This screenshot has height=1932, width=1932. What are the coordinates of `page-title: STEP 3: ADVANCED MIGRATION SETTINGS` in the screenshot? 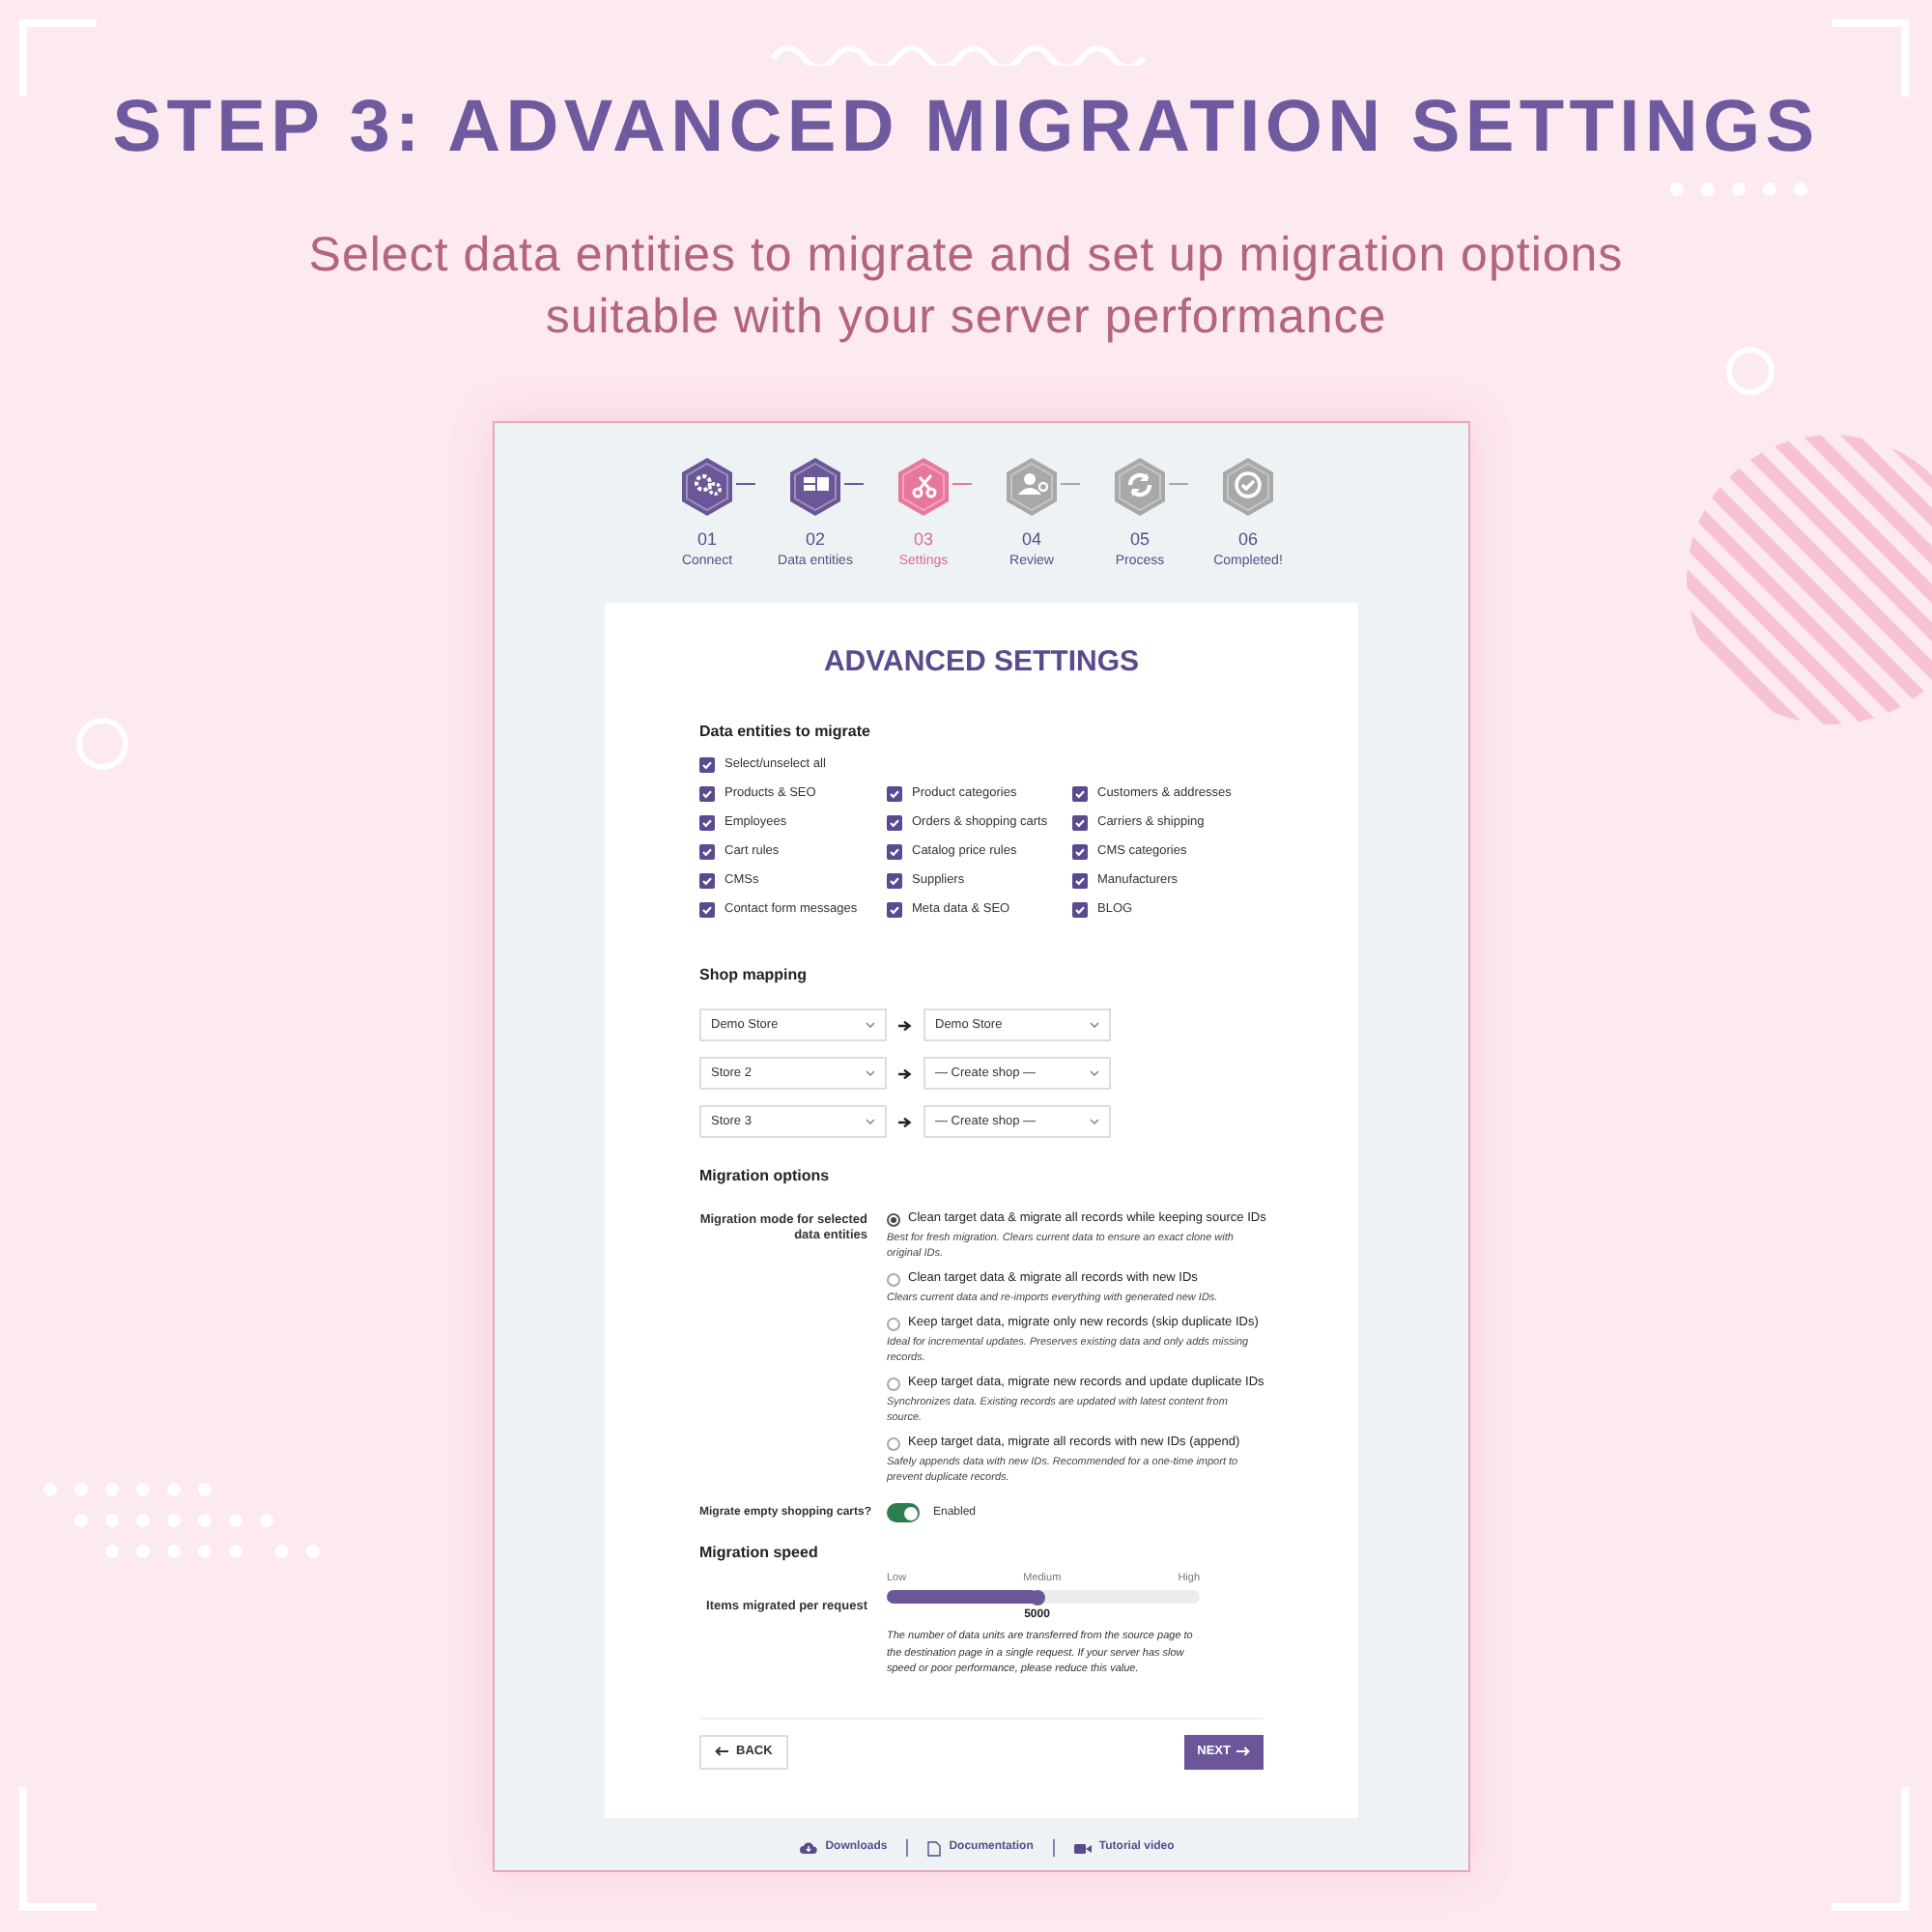 It's located at (966, 127).